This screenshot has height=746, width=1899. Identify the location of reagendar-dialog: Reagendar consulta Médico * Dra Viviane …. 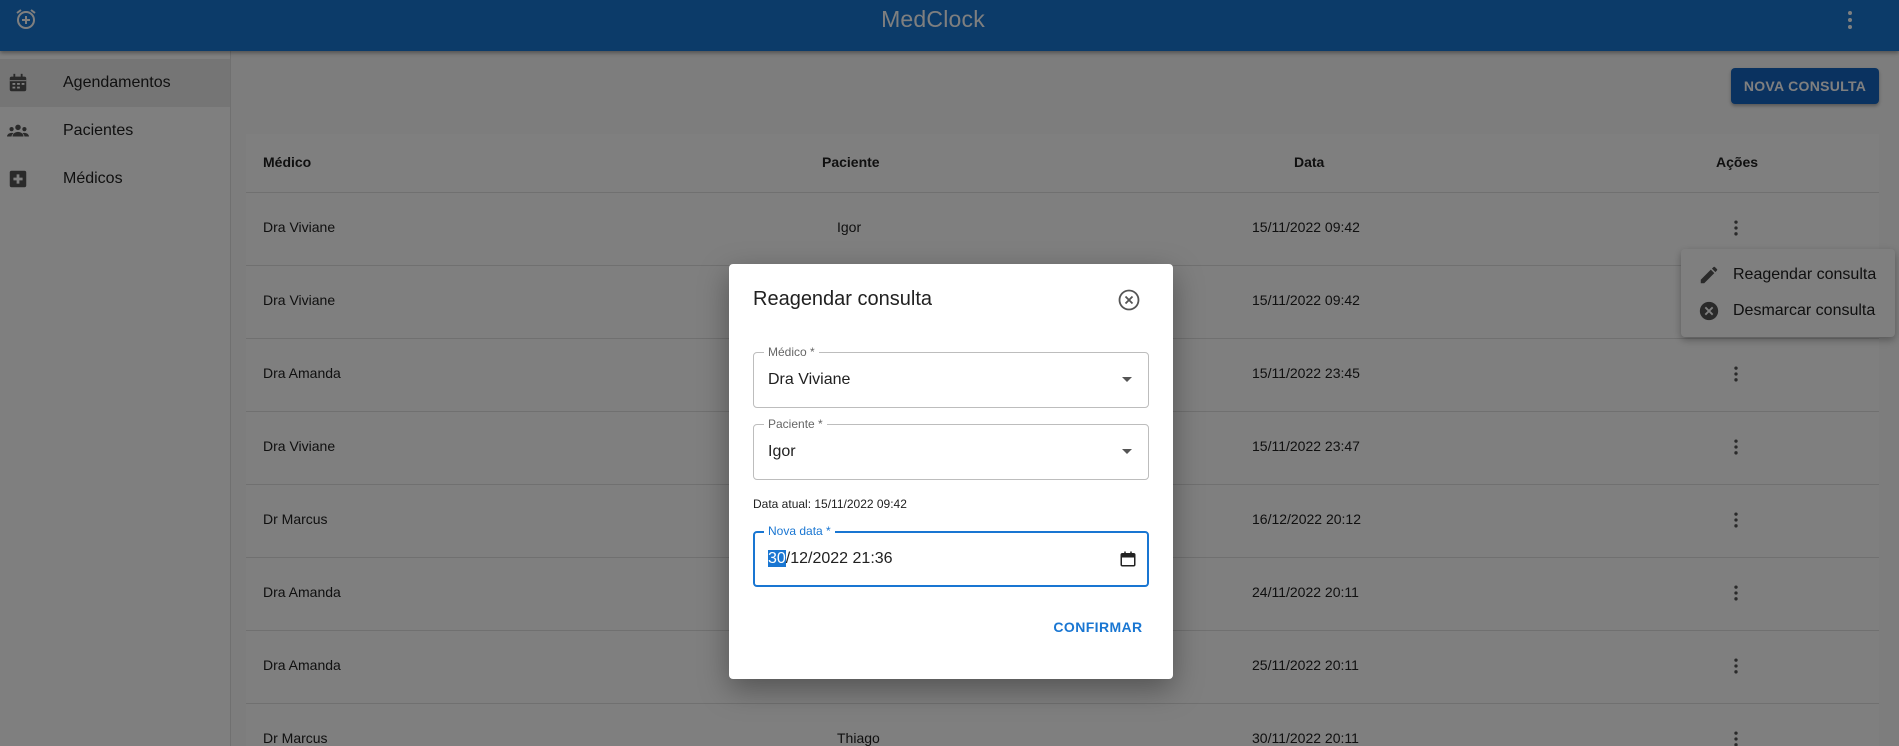
(951, 471).